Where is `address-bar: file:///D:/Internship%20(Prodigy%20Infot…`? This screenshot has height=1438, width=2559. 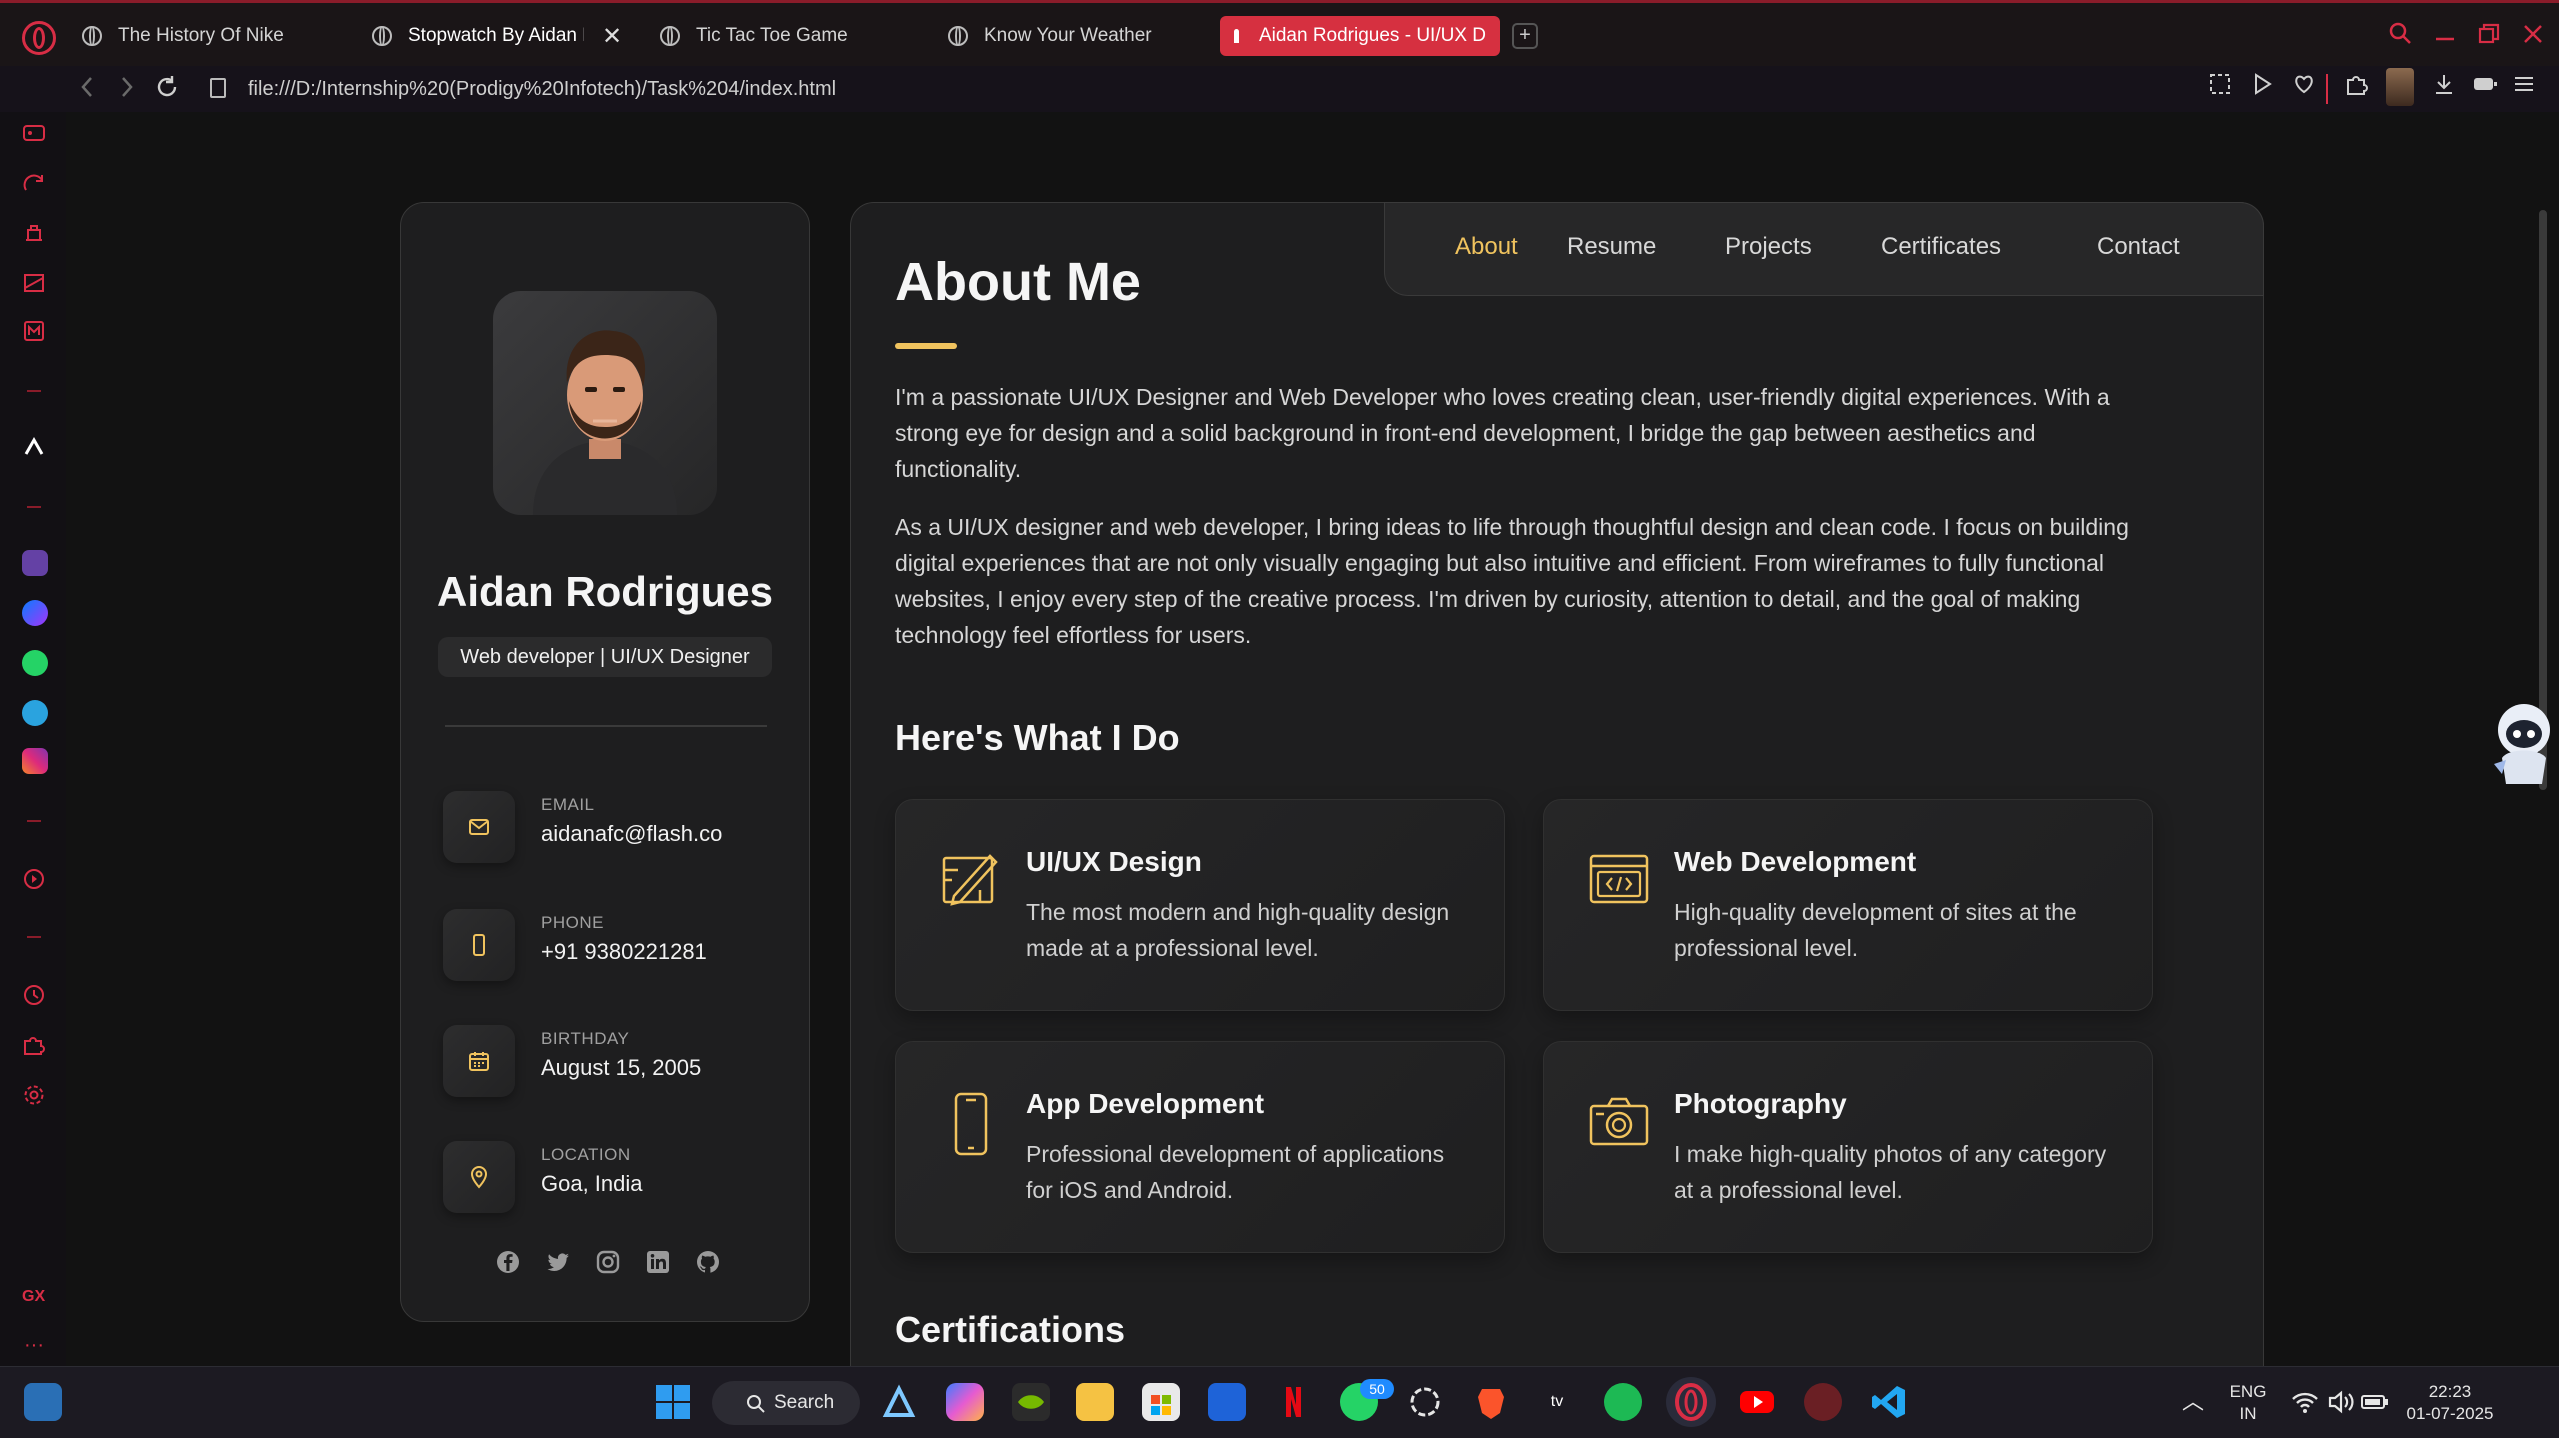
address-bar: file:///D:/Internship%20(Prodigy%20Infot… is located at coordinates (1279, 89).